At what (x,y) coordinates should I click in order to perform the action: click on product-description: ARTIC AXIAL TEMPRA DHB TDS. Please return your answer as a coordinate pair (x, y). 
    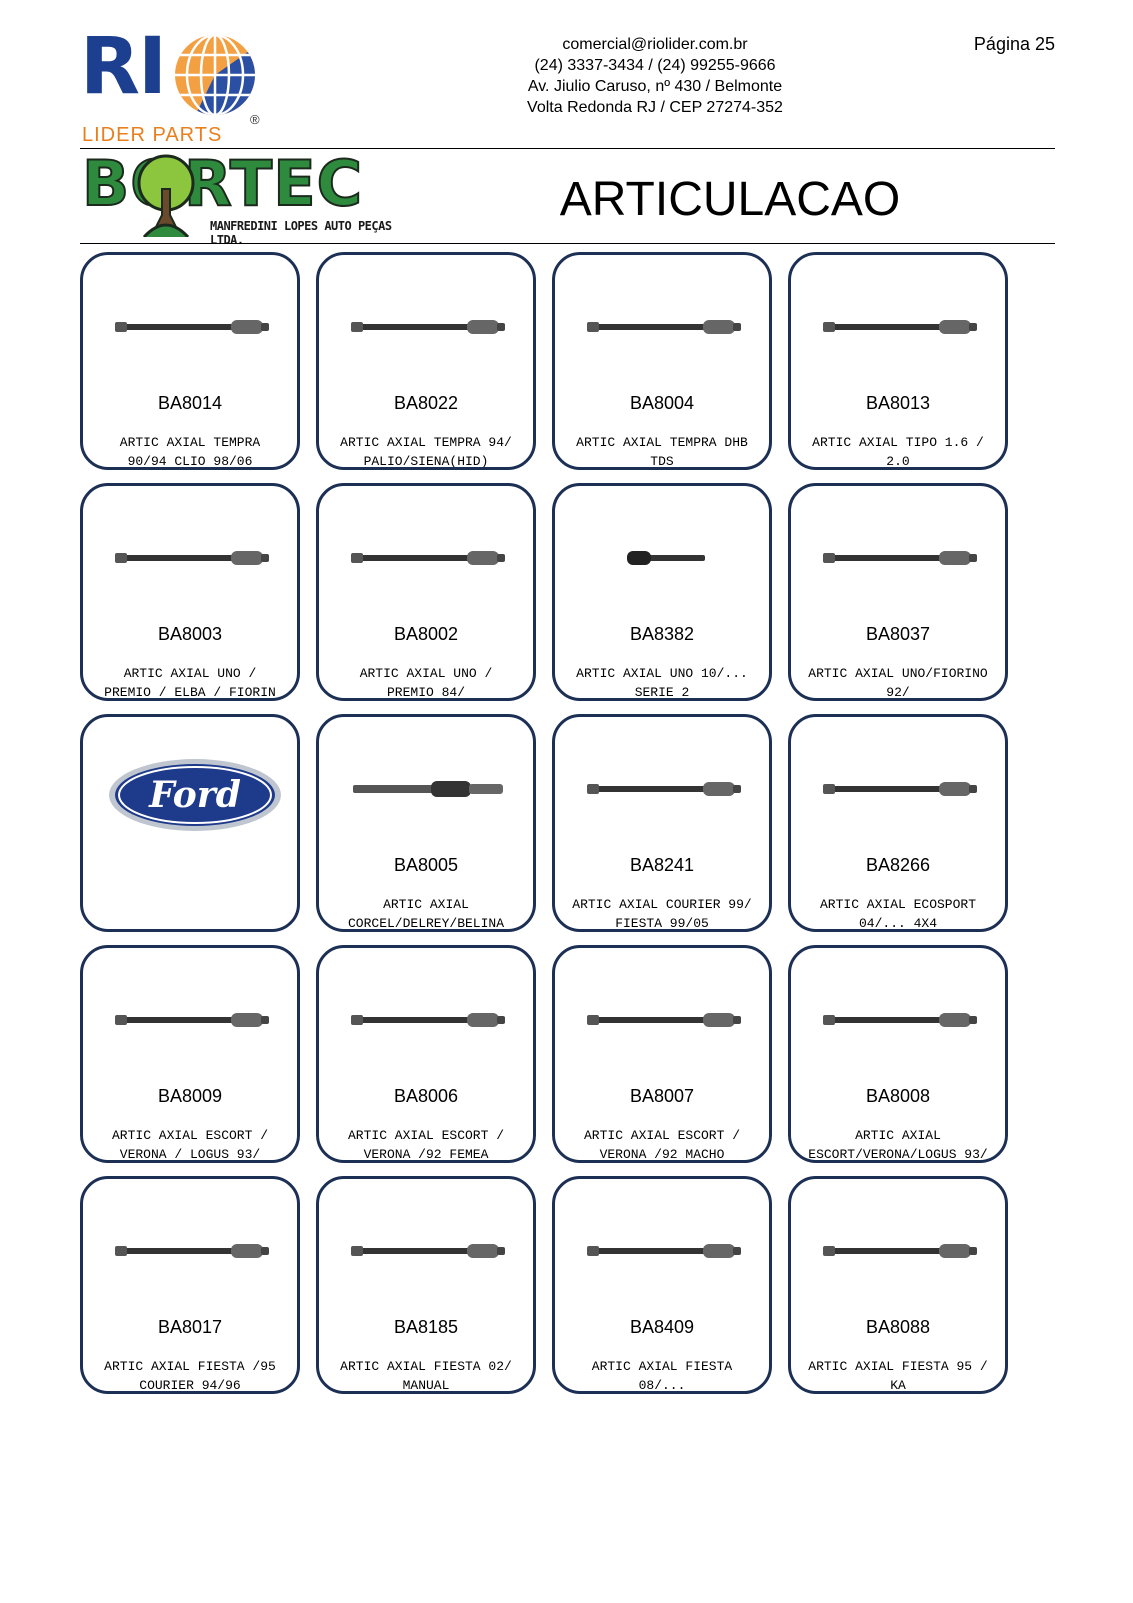
    Looking at the image, I should click on (662, 452).